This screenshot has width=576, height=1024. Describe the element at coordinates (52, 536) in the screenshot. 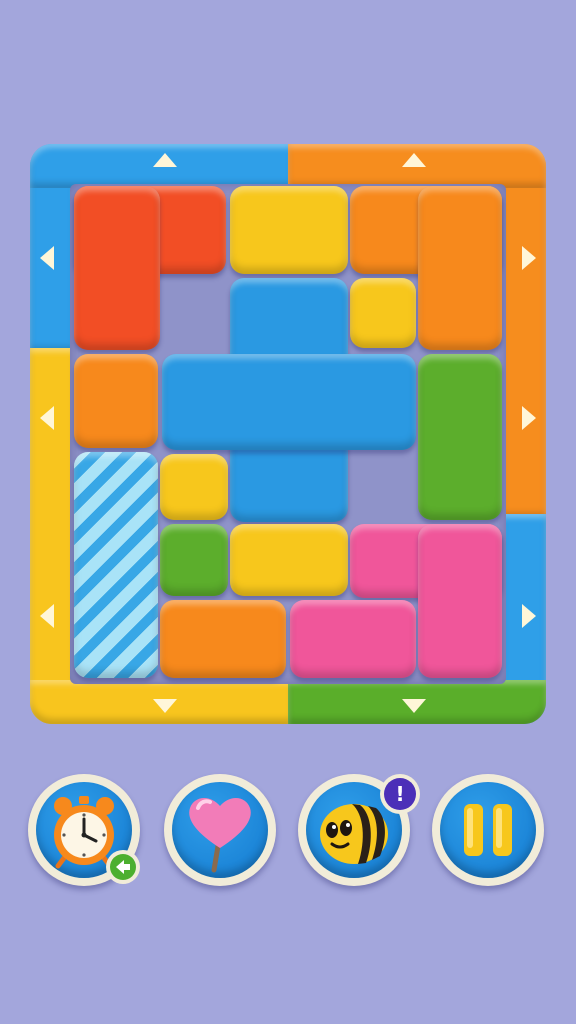

I see `frame-left-bottom` at that location.